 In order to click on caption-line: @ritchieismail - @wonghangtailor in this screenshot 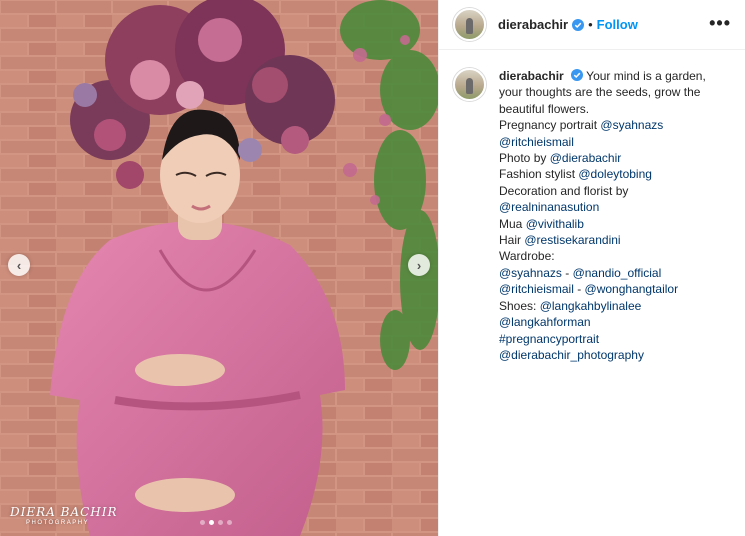, I will do `click(615, 289)`.